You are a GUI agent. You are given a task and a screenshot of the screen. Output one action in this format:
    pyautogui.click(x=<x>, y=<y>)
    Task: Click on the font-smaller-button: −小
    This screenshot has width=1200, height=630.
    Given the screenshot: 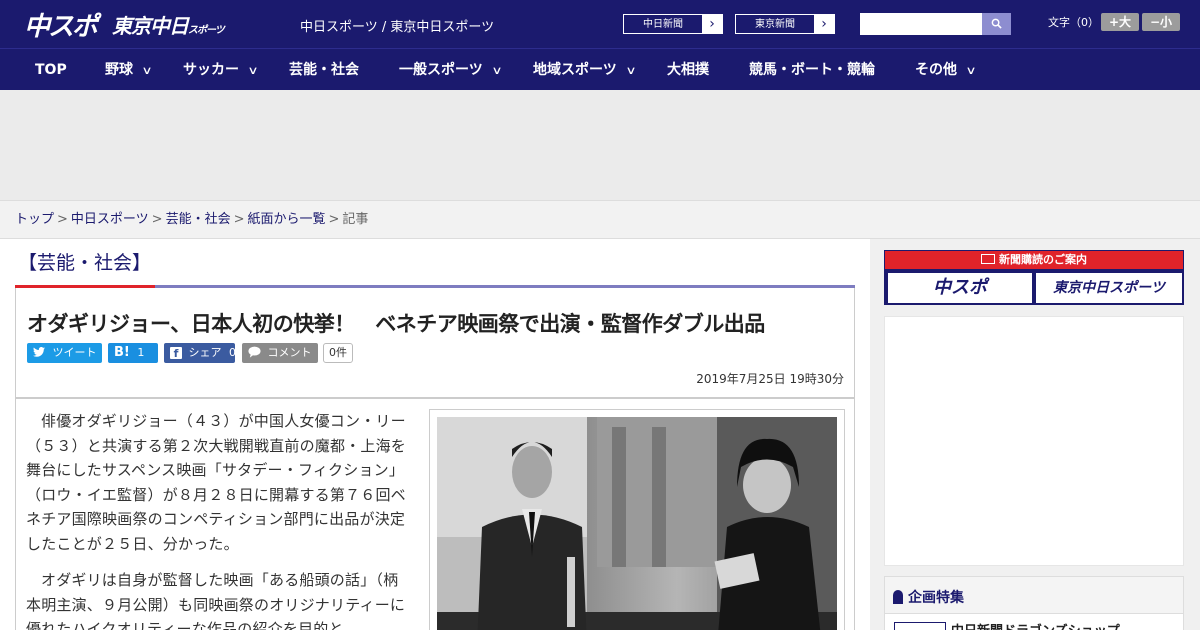 What is the action you would take?
    pyautogui.click(x=1161, y=22)
    